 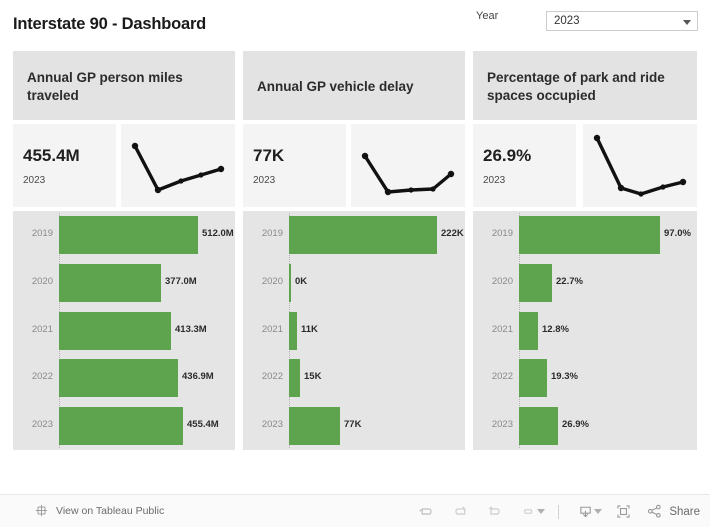 What do you see at coordinates (181, 281) in the screenshot?
I see `bar-value-label: 377.0M` at bounding box center [181, 281].